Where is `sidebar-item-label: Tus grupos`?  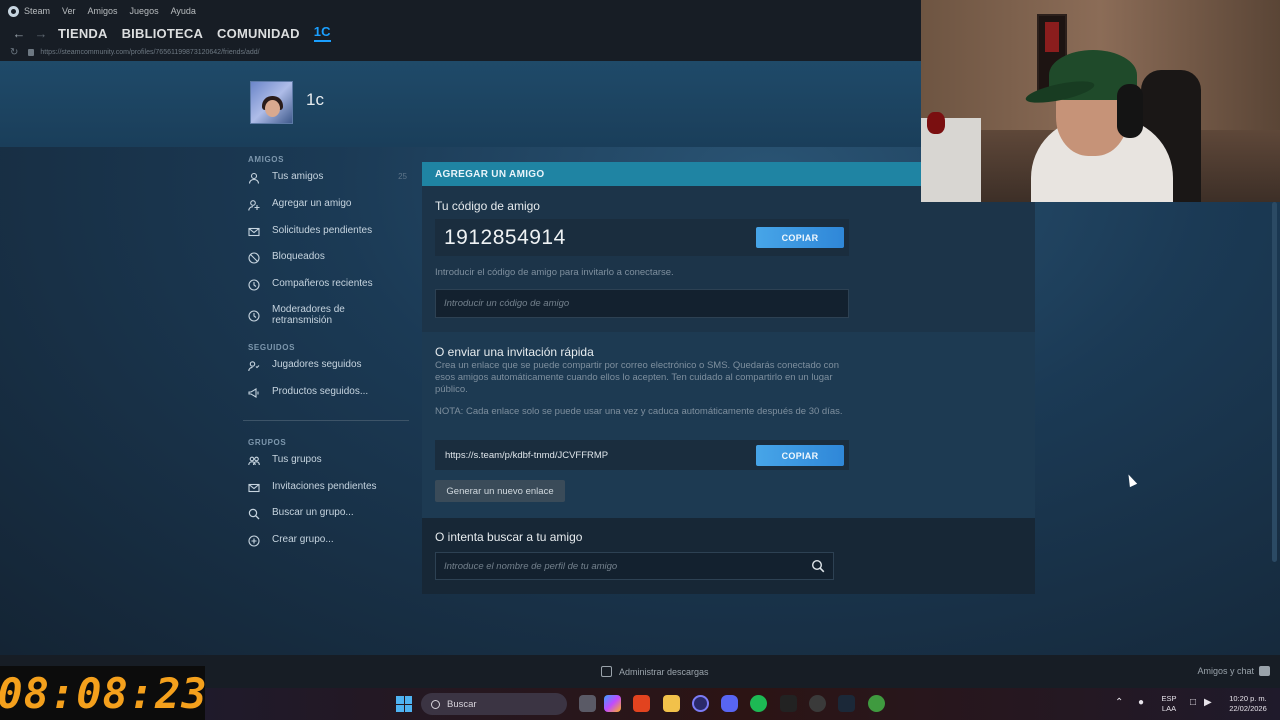 sidebar-item-label: Tus grupos is located at coordinates (297, 459).